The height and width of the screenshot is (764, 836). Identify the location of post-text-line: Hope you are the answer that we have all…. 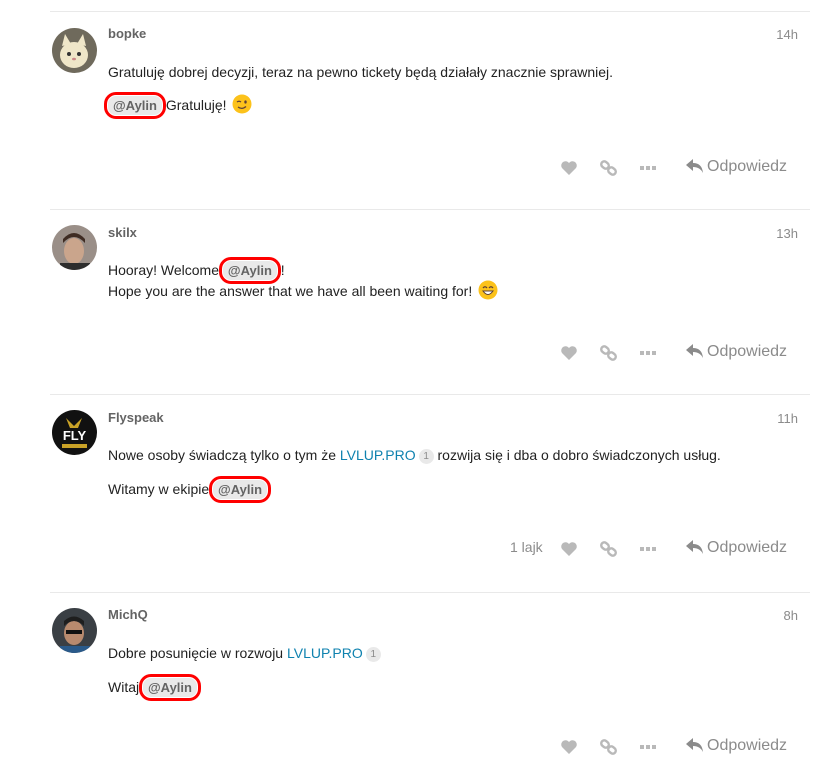
(303, 291).